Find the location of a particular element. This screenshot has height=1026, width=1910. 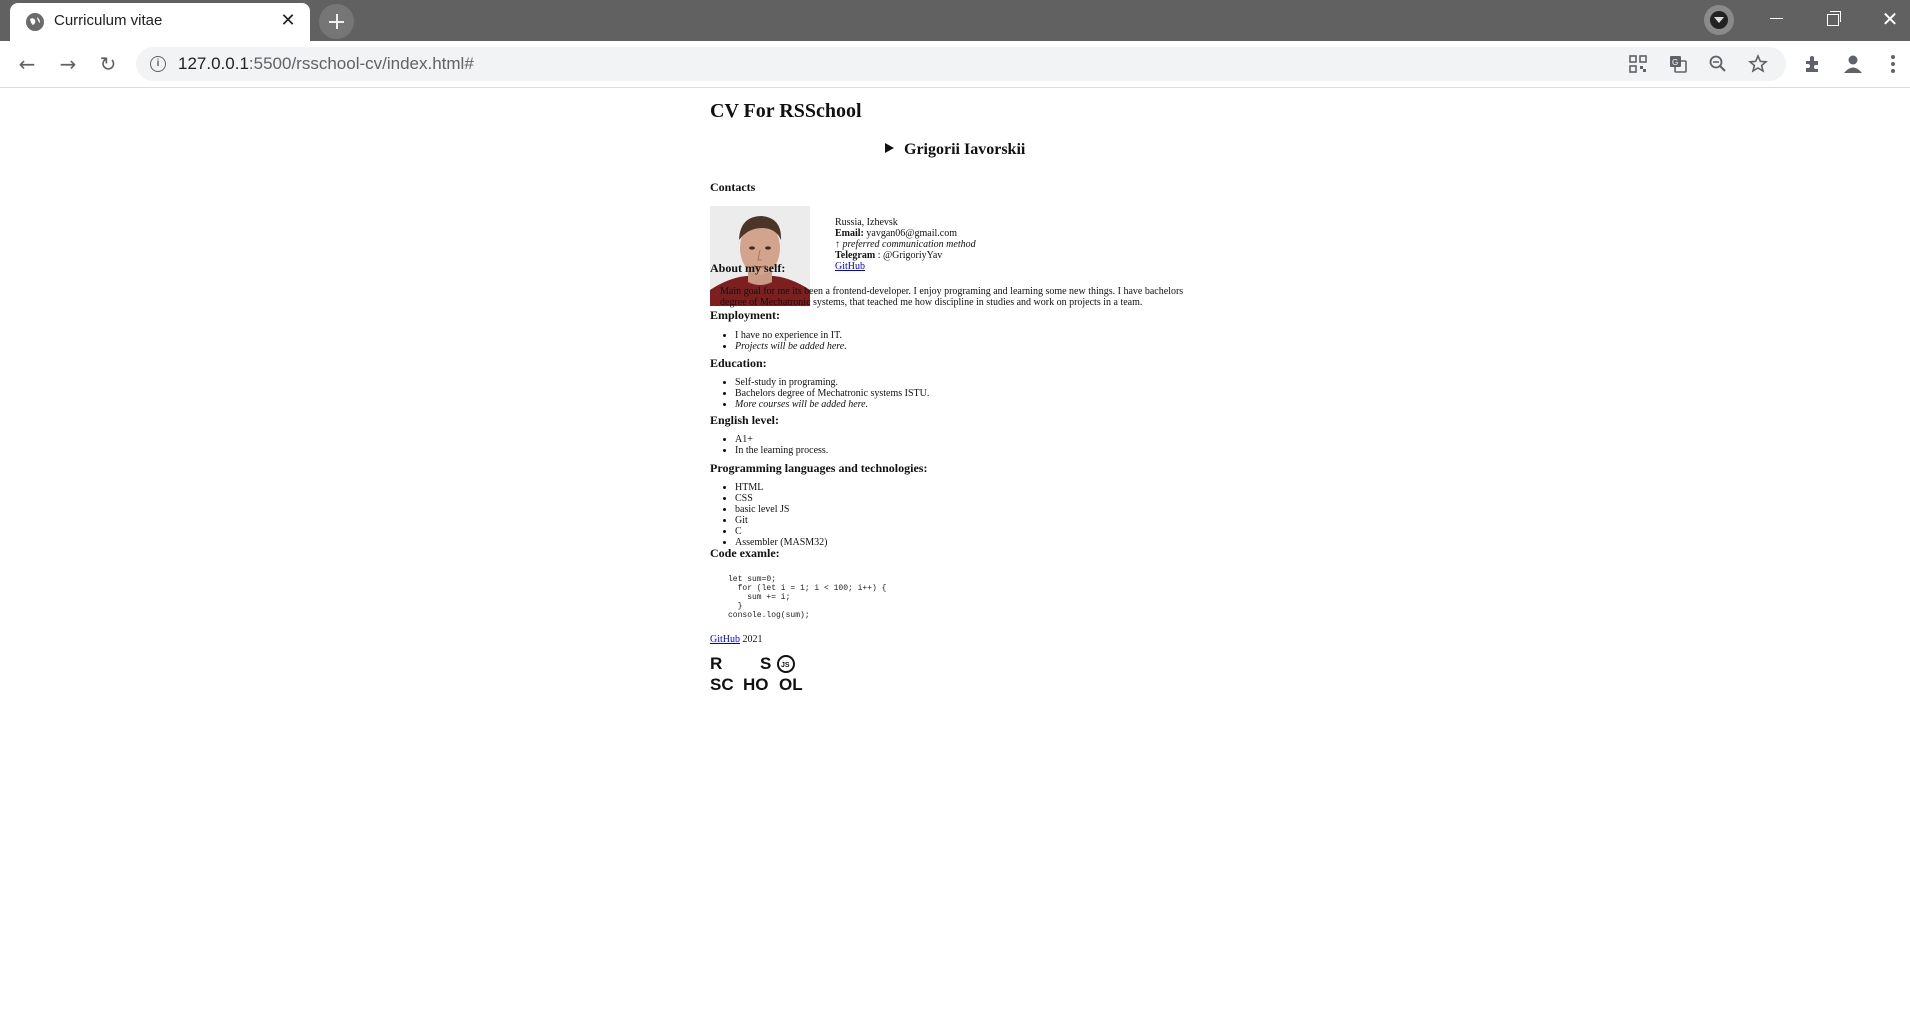

list-item: Git is located at coordinates (781, 520).